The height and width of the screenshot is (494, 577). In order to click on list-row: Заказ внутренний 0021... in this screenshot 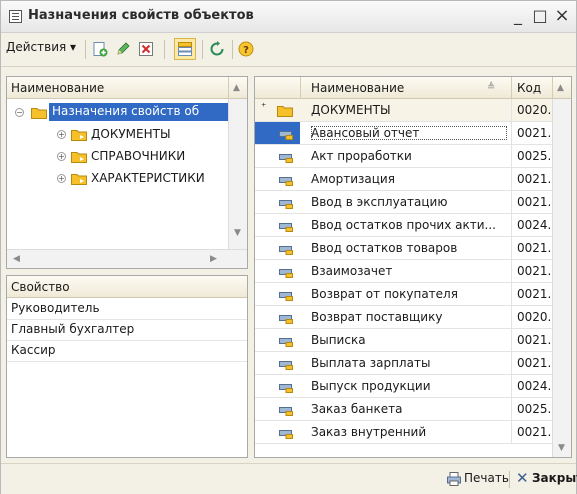, I will do `click(413, 432)`.